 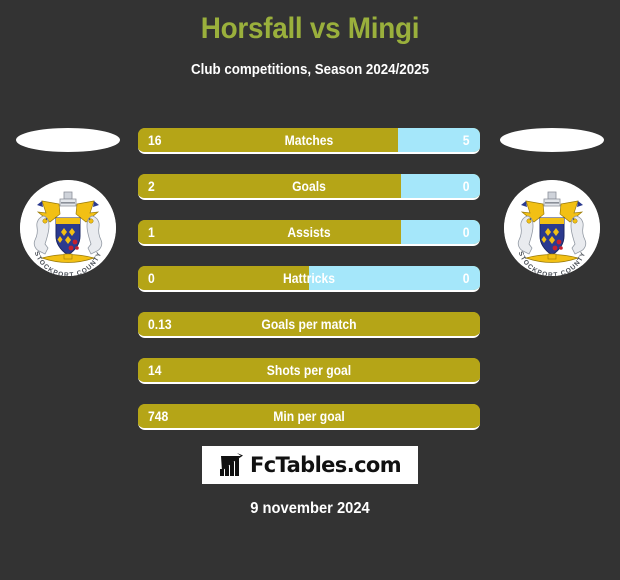 I want to click on stat-row-goals-per-match: 0.13 Goals per match, so click(x=309, y=325).